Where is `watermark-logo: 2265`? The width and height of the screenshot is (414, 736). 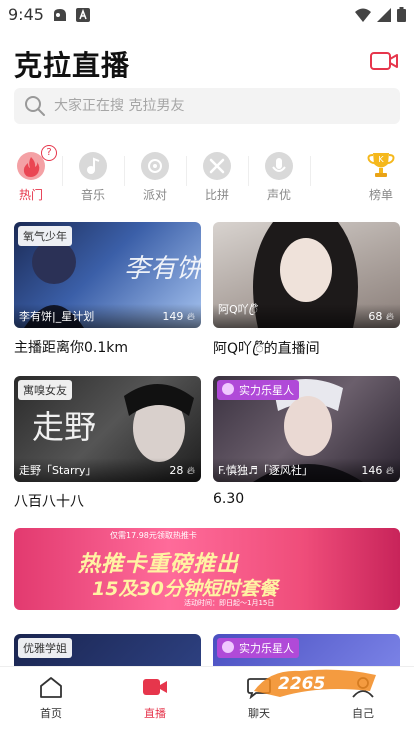
watermark-logo: 2265 is located at coordinates (315, 681).